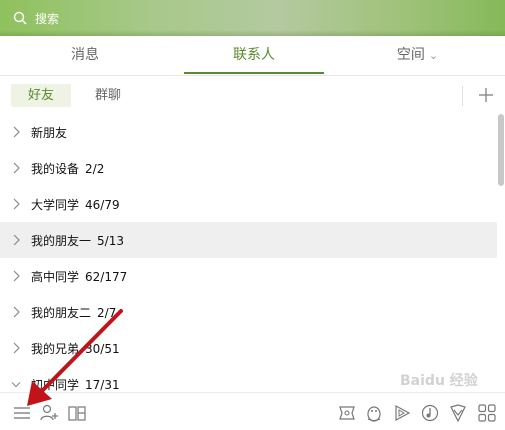  Describe the element at coordinates (49, 413) in the screenshot. I see `add-friend-icon` at that location.